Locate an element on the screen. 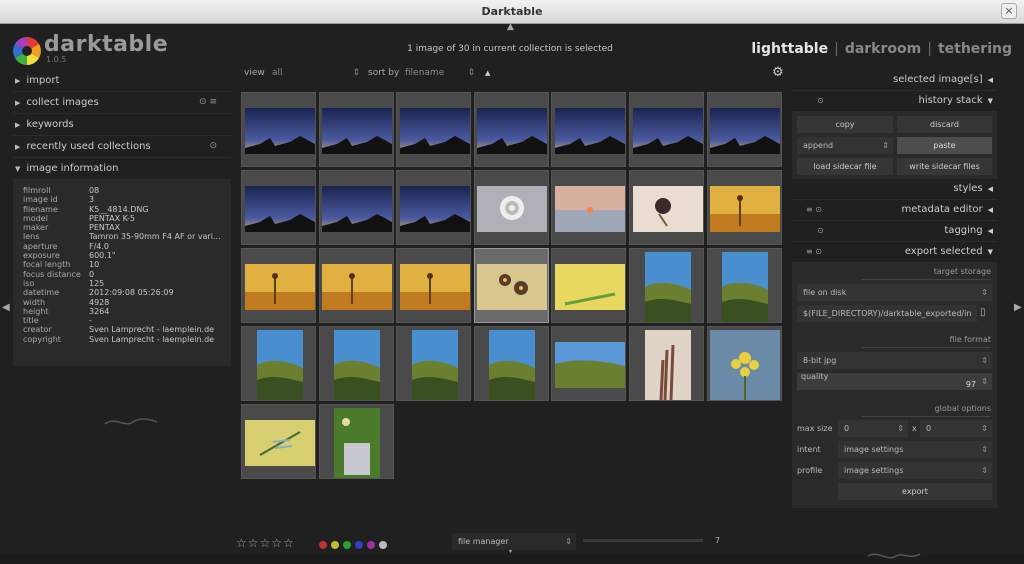 This screenshot has height=564, width=1024. folder-icon: ▯ is located at coordinates (983, 312).